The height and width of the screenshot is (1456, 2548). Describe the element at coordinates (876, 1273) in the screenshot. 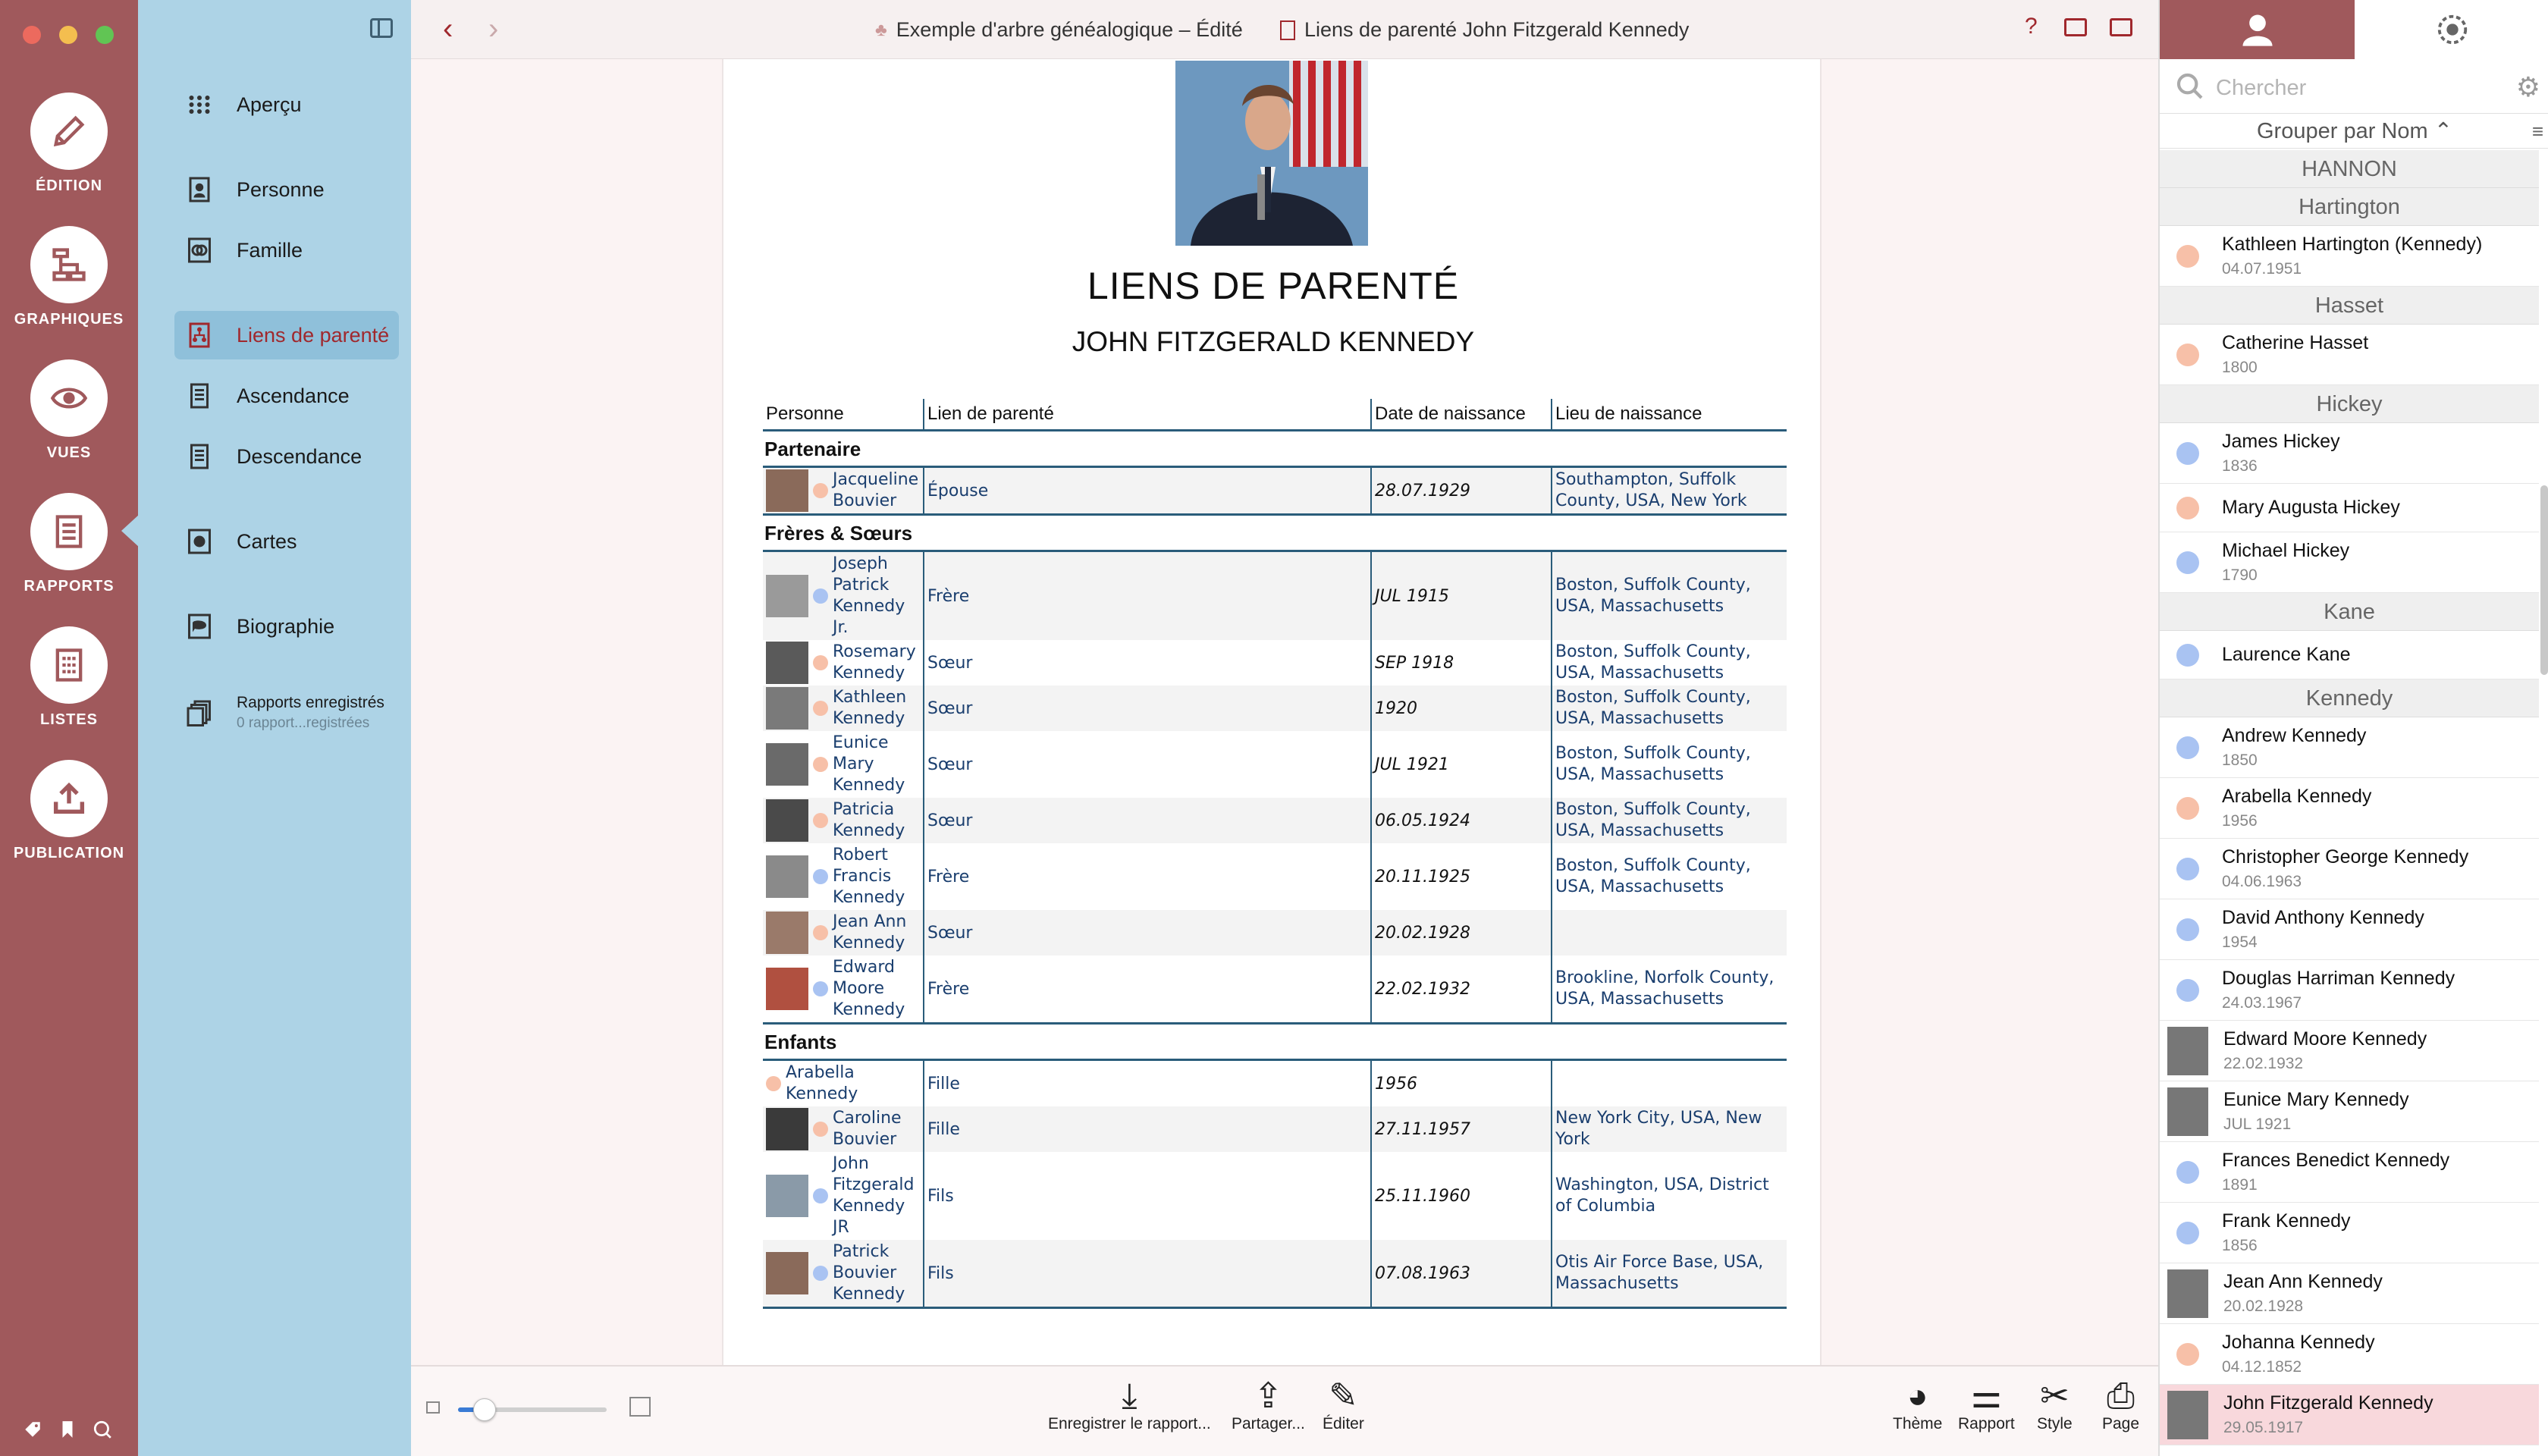

I see `person-link: Patrick Bouvier Kennedy` at that location.